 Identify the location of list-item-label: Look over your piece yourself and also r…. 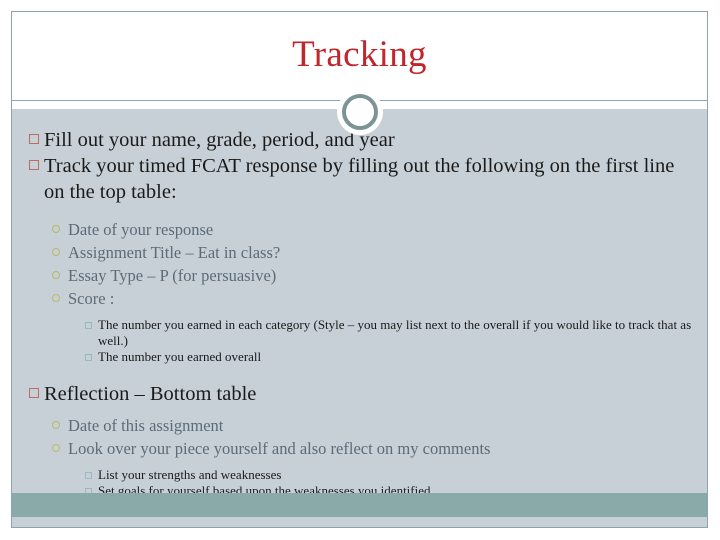
(279, 448).